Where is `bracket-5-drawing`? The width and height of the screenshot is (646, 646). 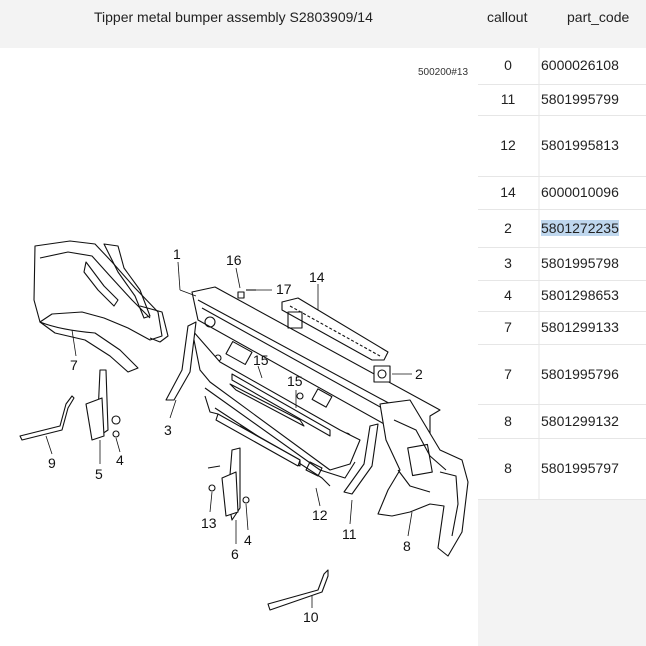 bracket-5-drawing is located at coordinates (103, 405).